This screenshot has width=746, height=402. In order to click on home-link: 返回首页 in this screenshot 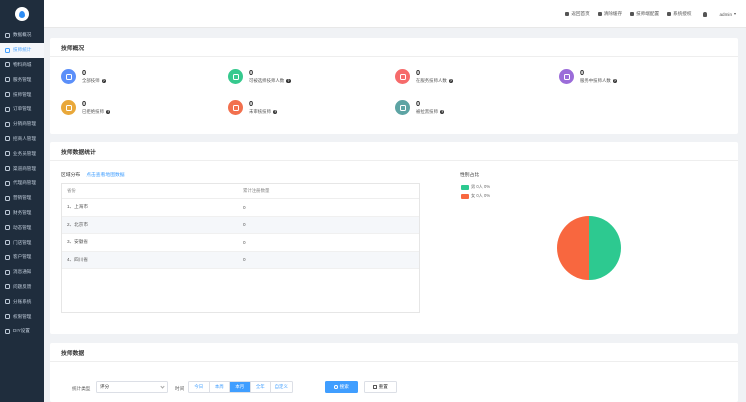, I will do `click(577, 14)`.